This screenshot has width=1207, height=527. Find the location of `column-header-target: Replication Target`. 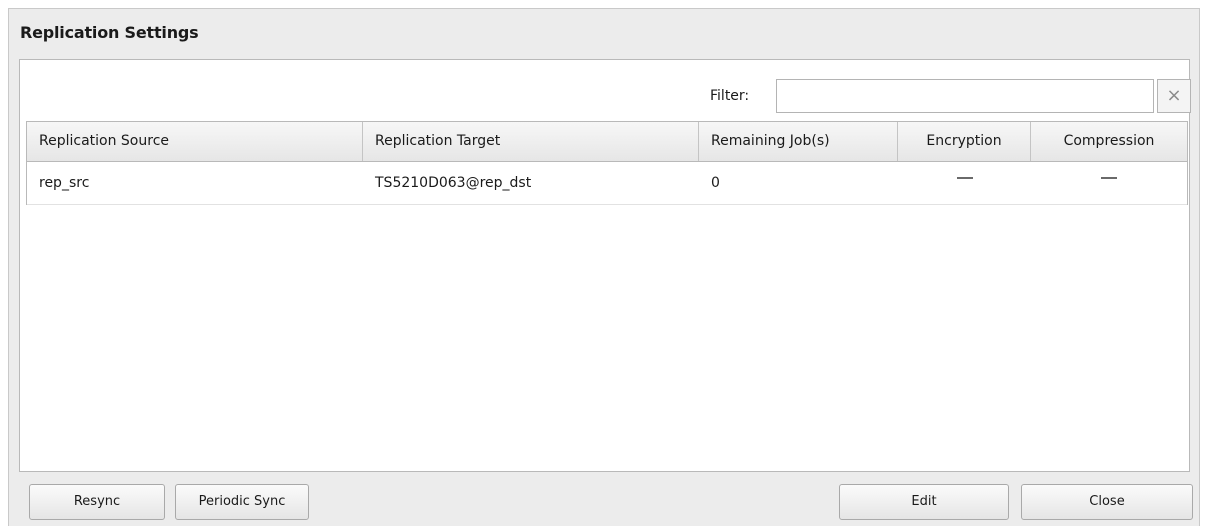

column-header-target: Replication Target is located at coordinates (531, 141).